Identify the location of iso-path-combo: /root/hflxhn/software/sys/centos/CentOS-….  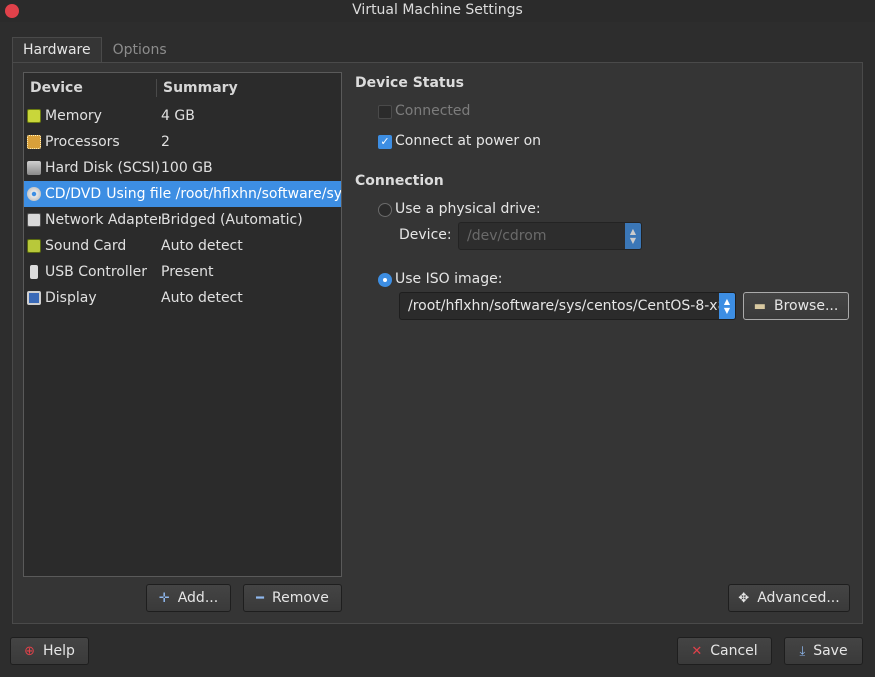
(567, 306).